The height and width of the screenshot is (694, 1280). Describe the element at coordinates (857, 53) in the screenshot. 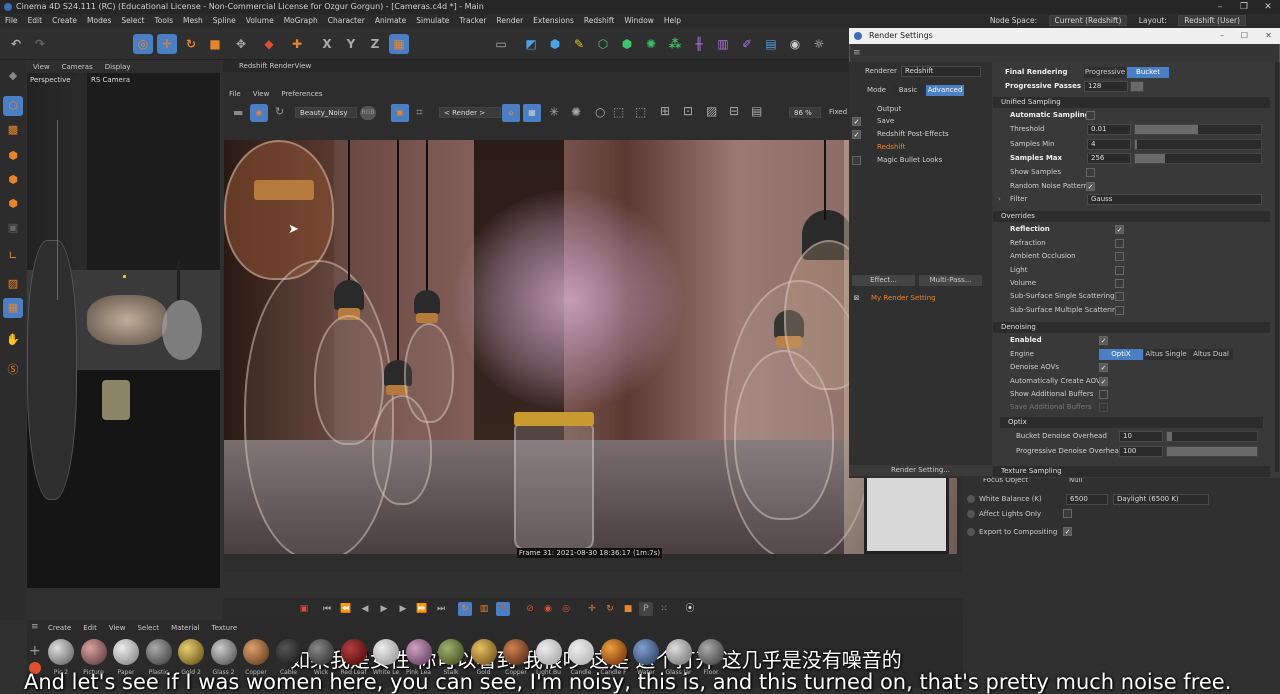

I see `rs-hamburger-icon: ≡` at that location.